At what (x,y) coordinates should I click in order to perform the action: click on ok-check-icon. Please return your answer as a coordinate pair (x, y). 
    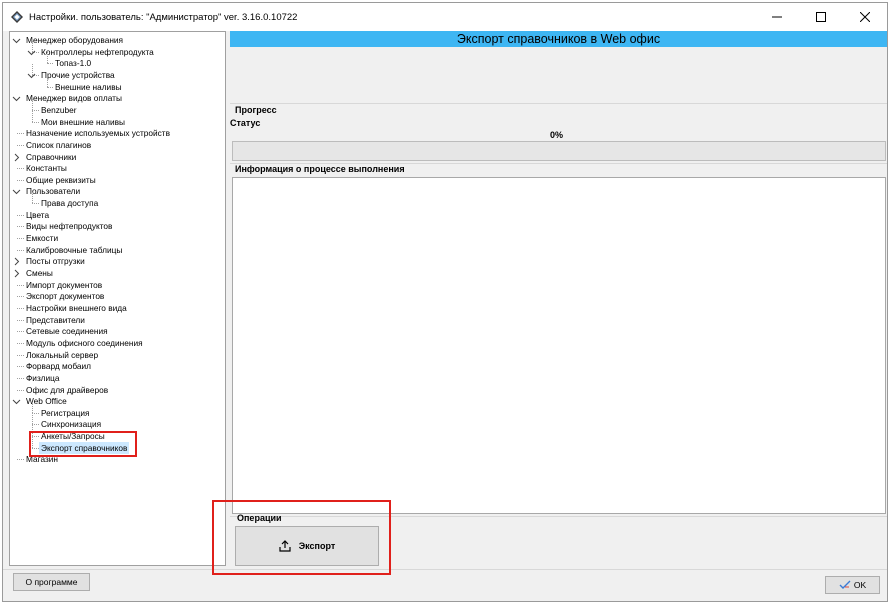
    Looking at the image, I should click on (845, 584).